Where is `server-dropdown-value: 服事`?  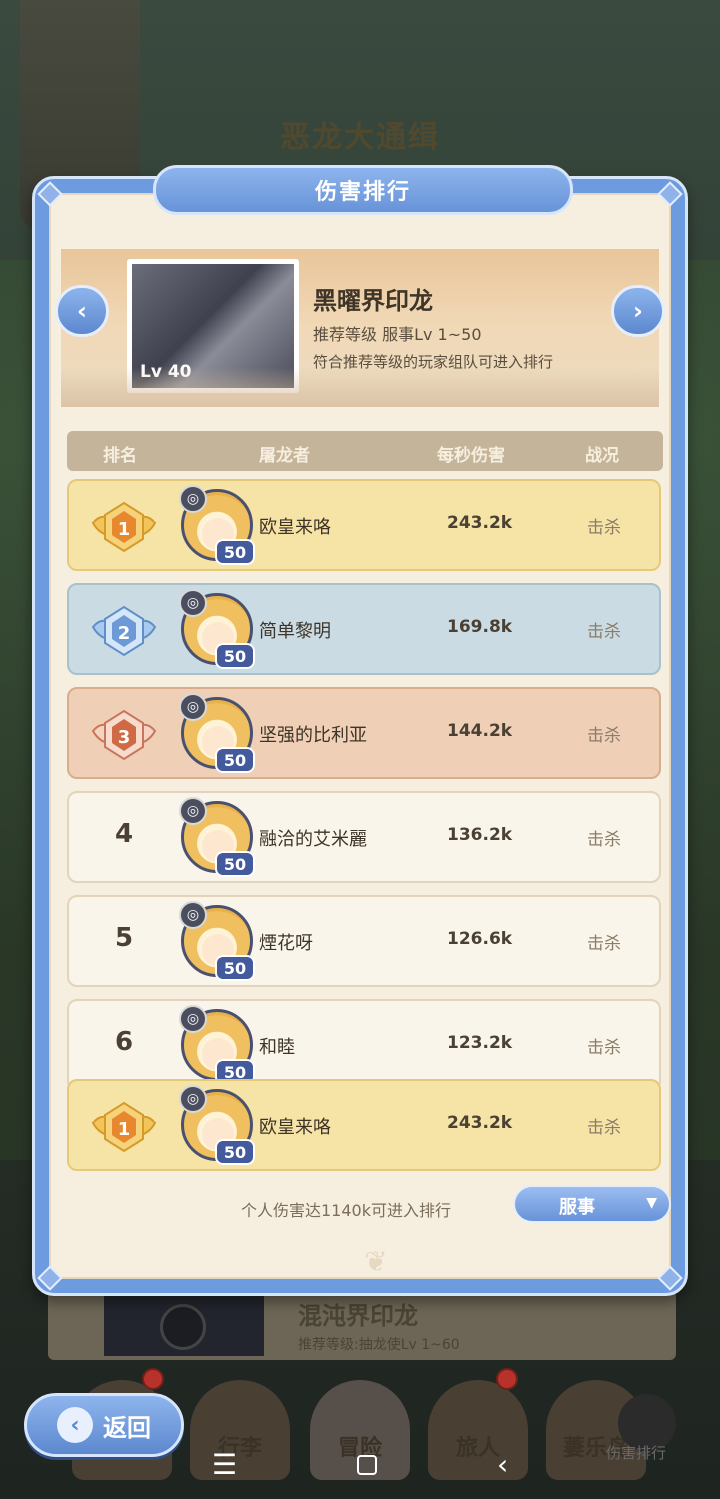 server-dropdown-value: 服事 is located at coordinates (577, 1207).